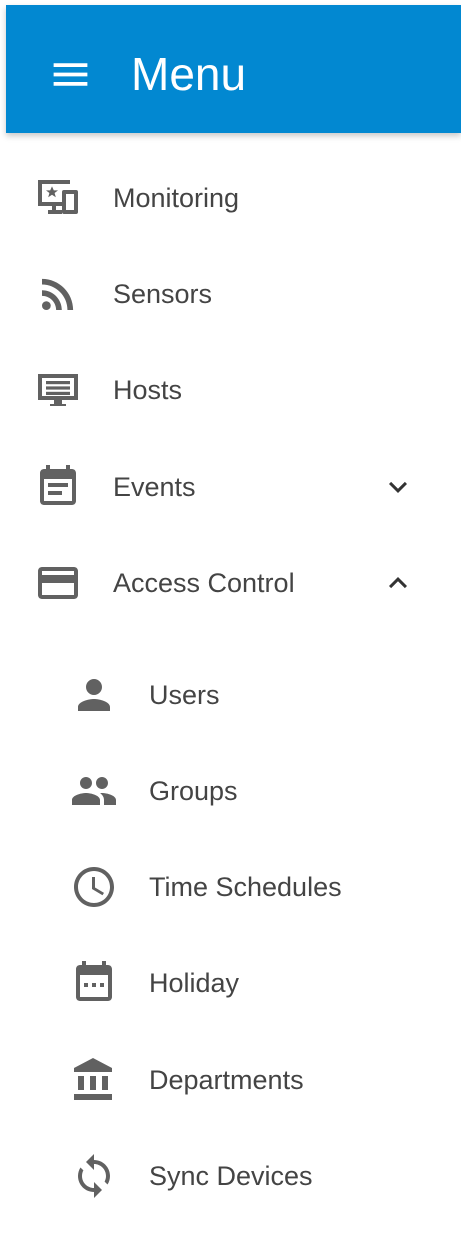 Image resolution: width=461 pixels, height=1245 pixels. Describe the element at coordinates (148, 390) in the screenshot. I see `nav-label-hosts: Hosts` at that location.